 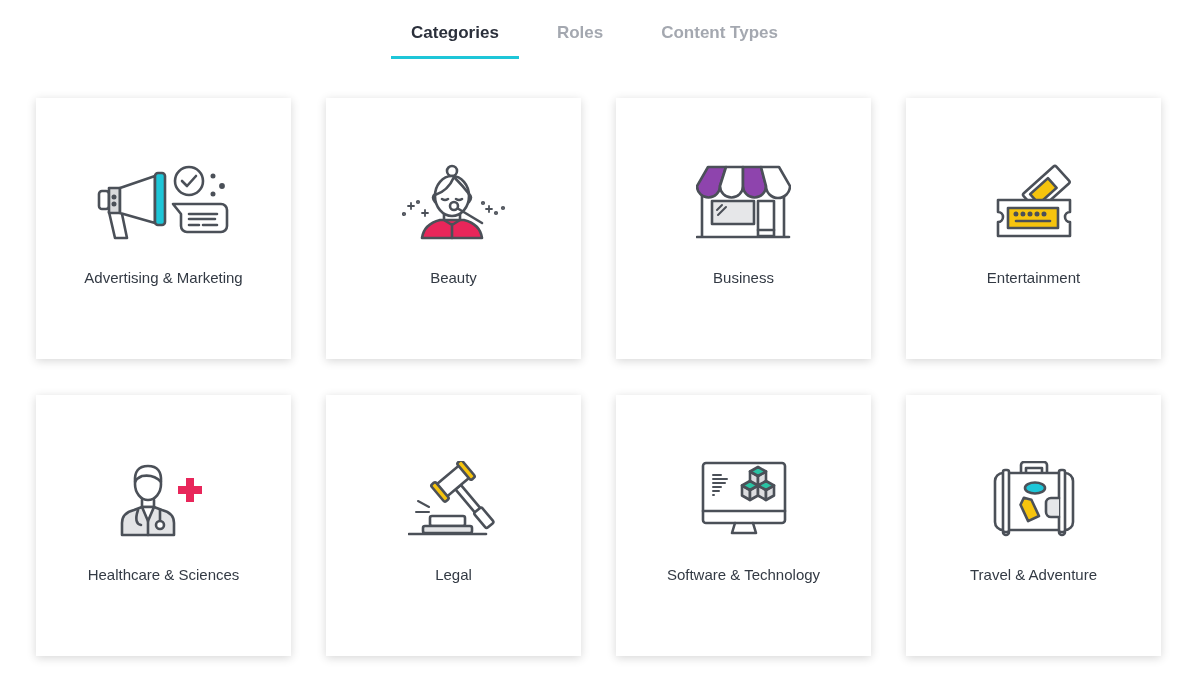 I want to click on category-label: Legal, so click(x=453, y=575).